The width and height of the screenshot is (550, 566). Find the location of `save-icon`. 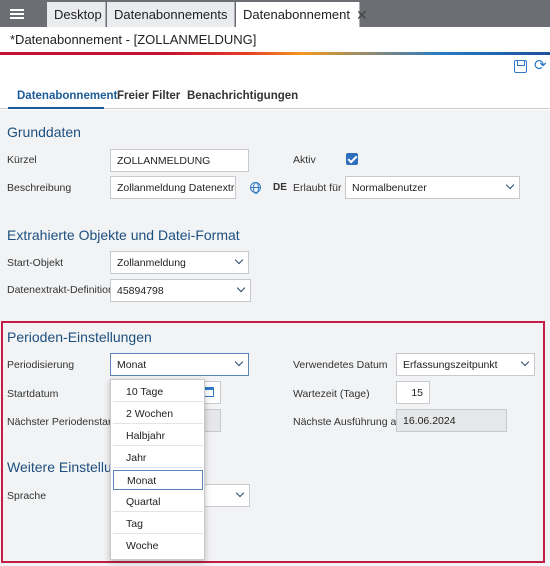

save-icon is located at coordinates (520, 66).